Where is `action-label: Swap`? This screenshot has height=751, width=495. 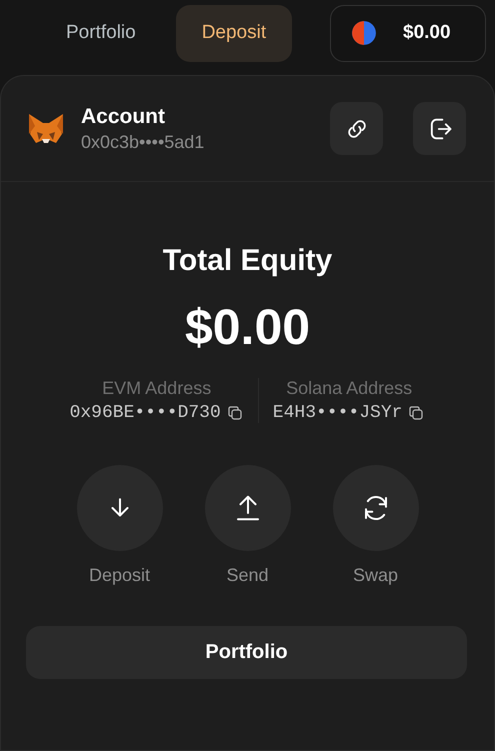 action-label: Swap is located at coordinates (375, 575).